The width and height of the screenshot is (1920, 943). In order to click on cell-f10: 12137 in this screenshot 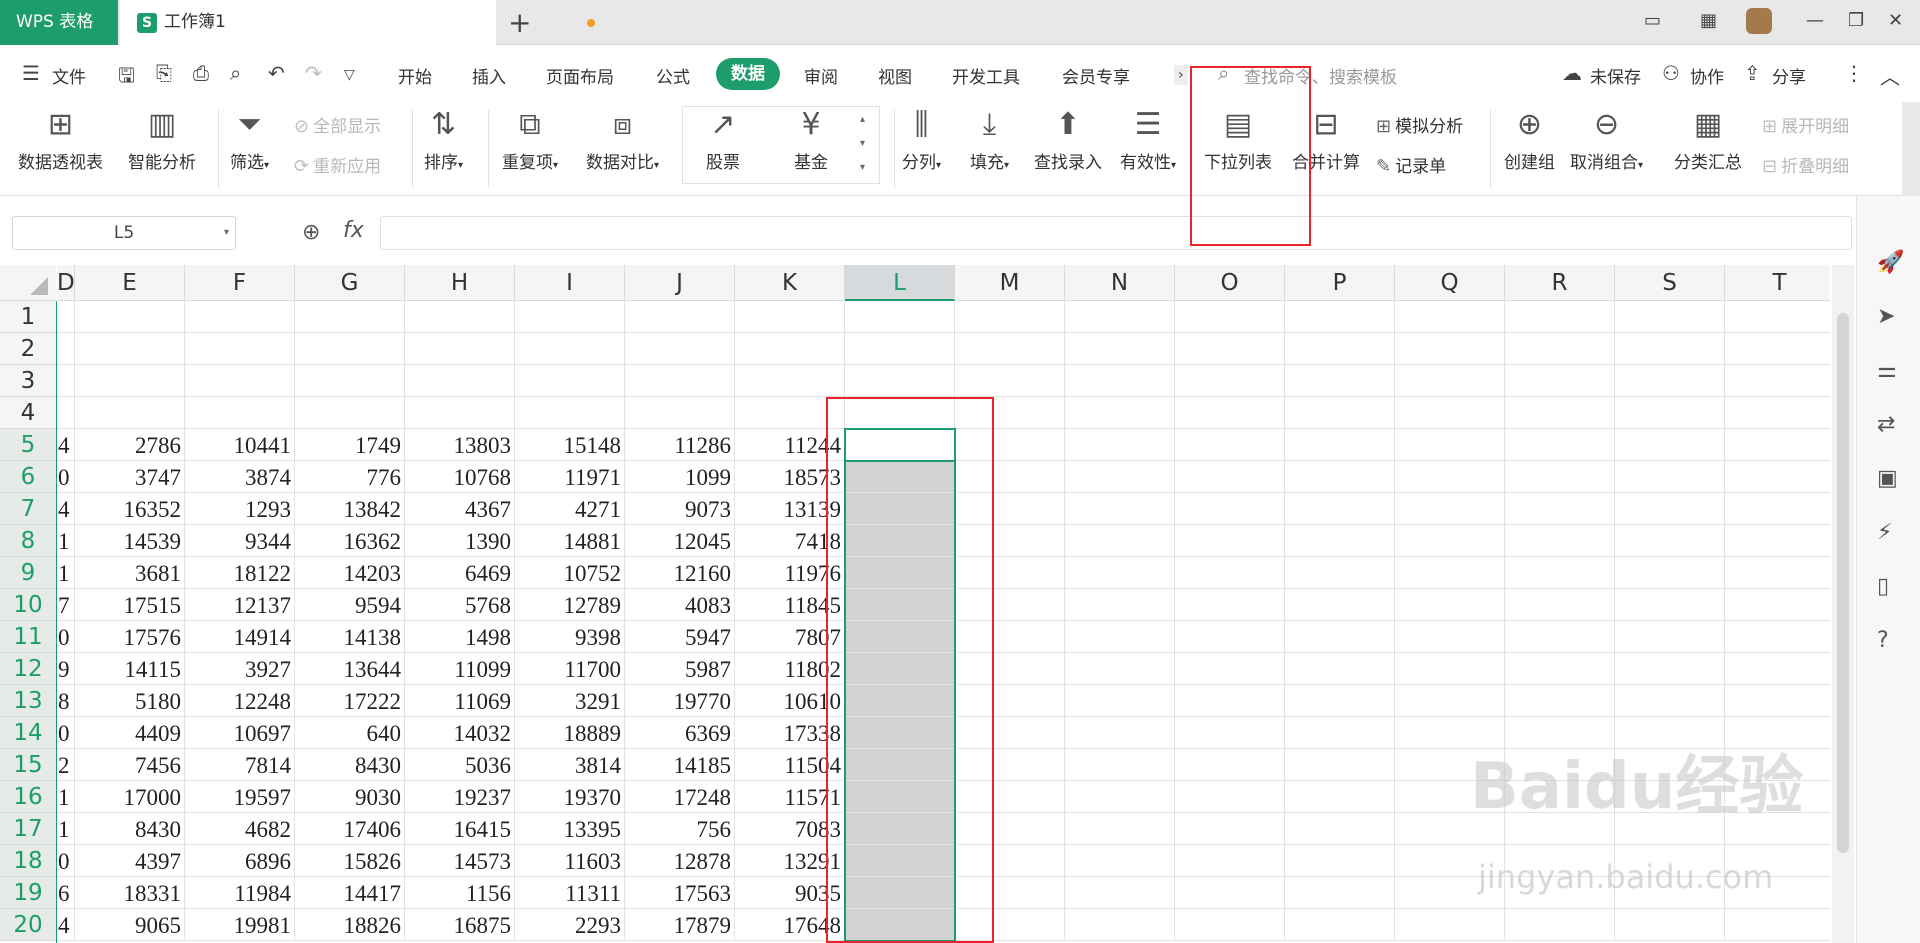, I will do `click(240, 605)`.